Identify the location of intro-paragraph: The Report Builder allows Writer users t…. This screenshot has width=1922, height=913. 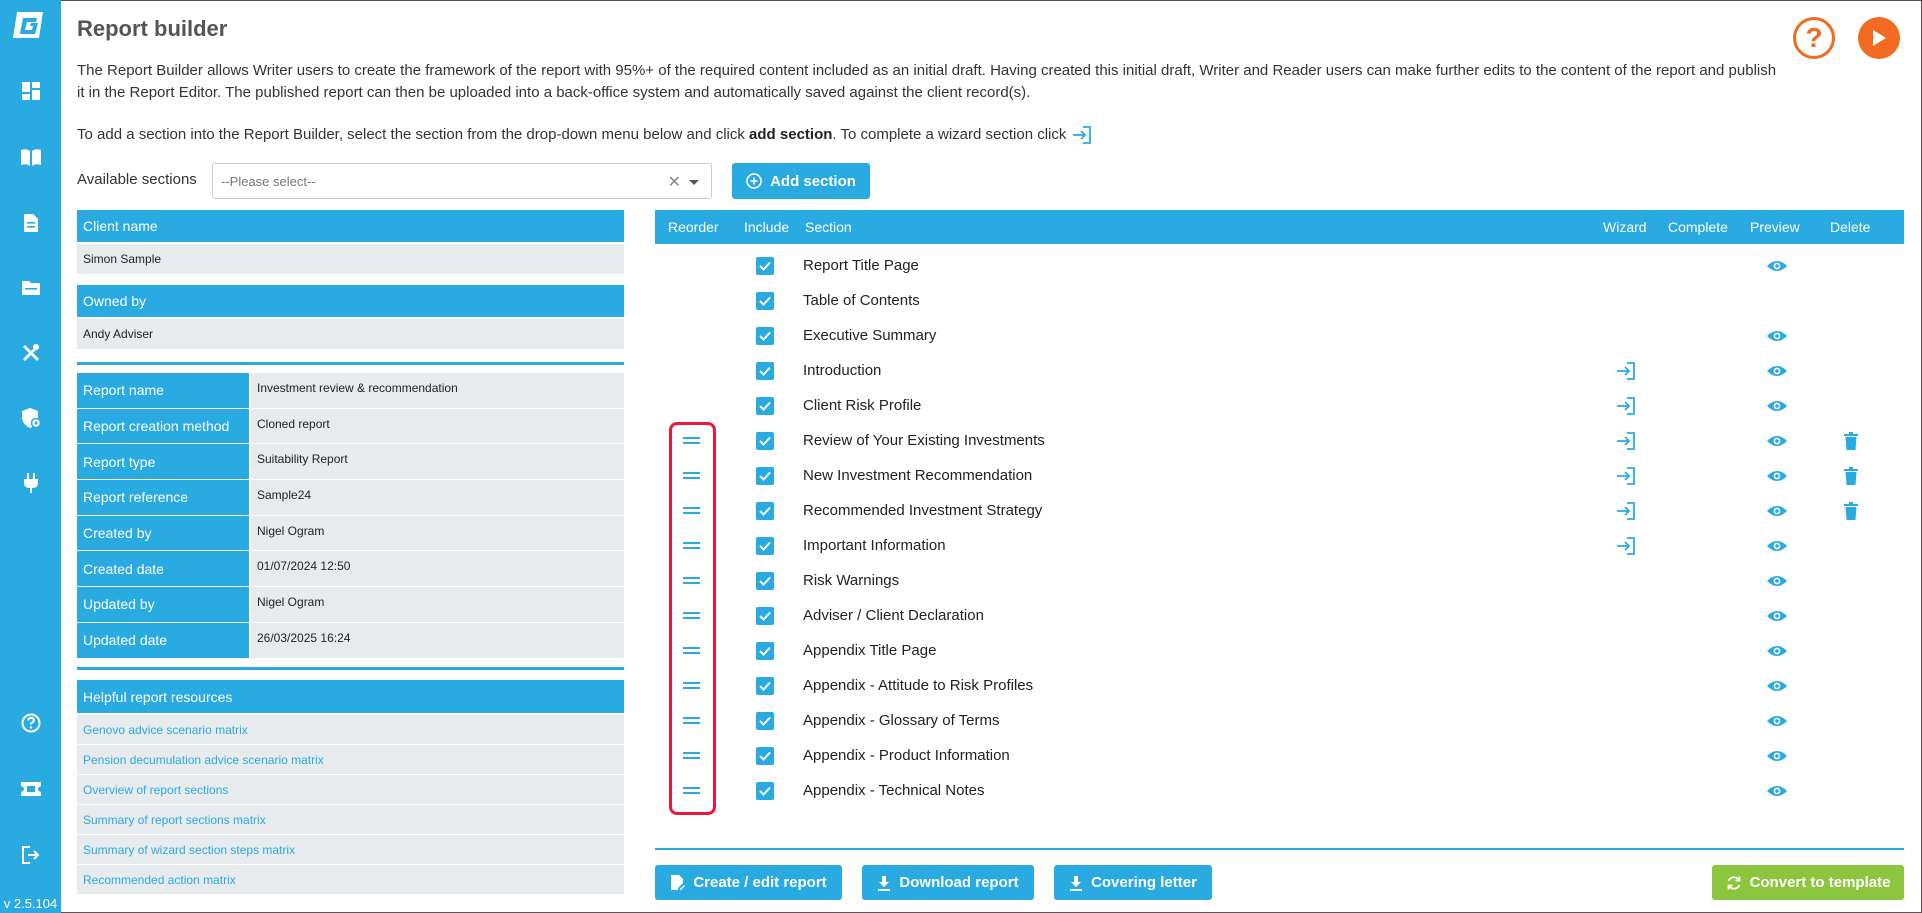
(927, 81).